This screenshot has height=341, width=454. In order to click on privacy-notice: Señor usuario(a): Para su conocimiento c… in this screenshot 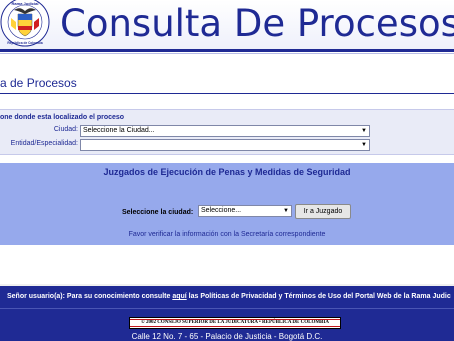, I will do `click(229, 296)`.